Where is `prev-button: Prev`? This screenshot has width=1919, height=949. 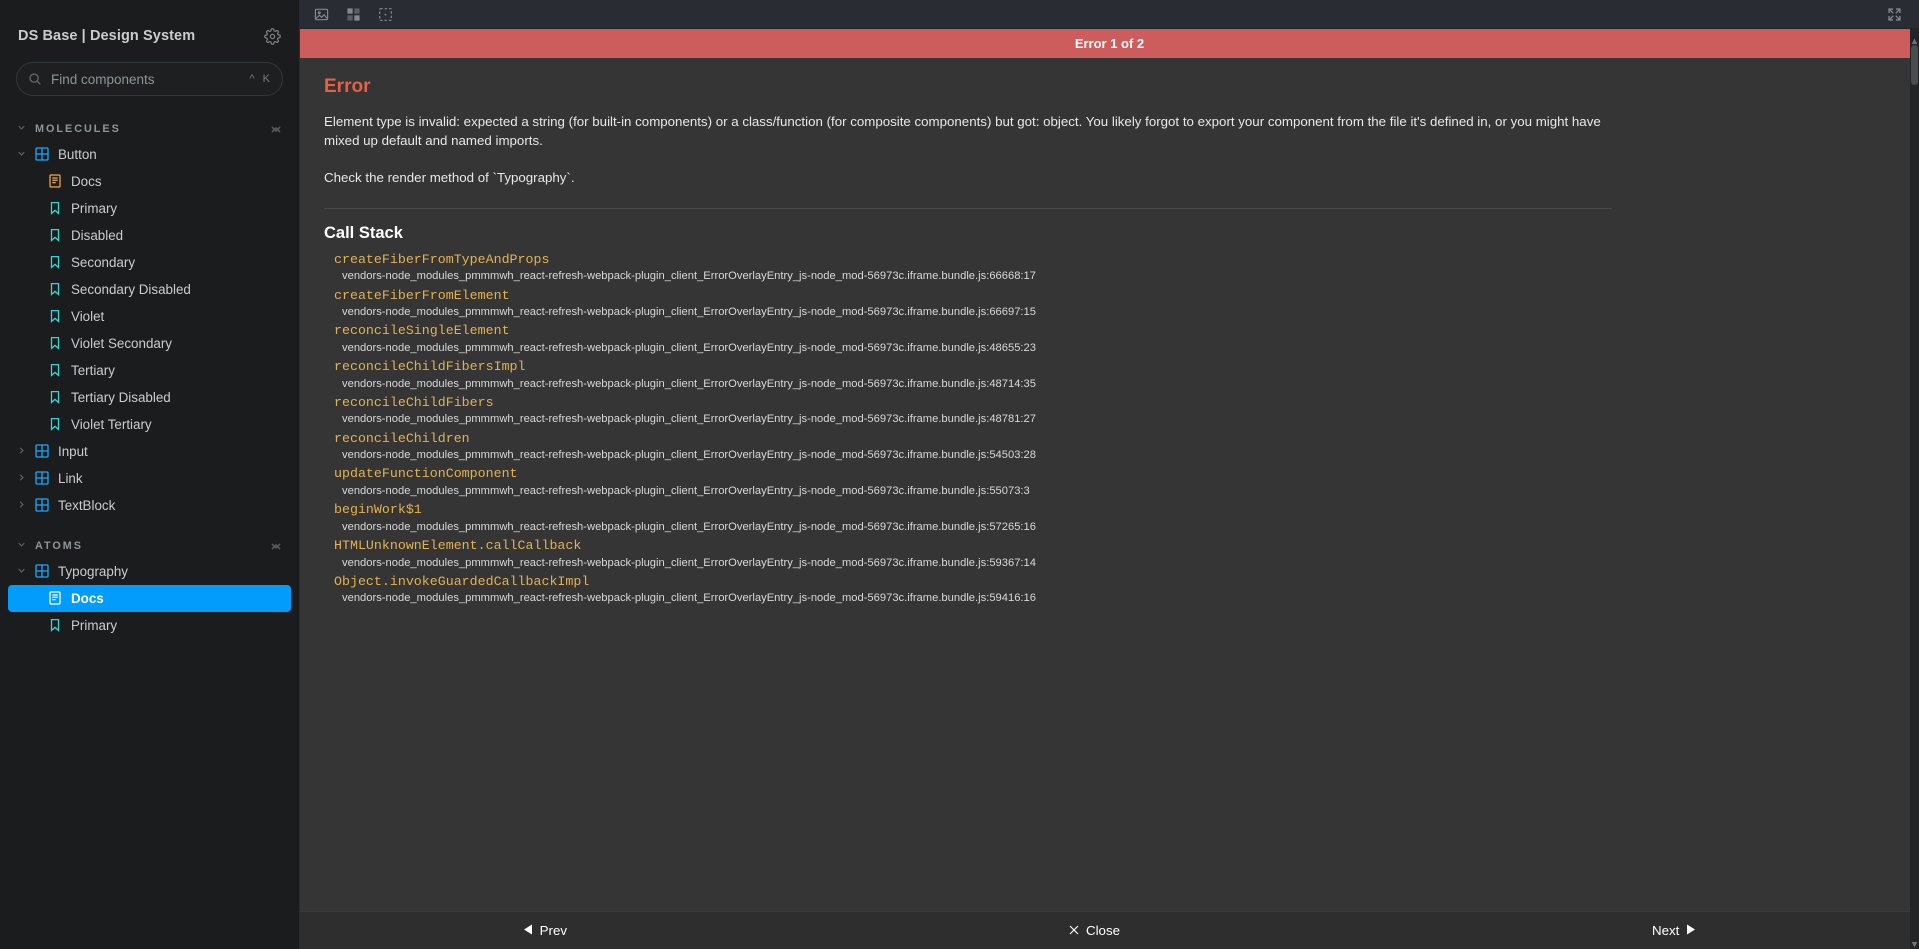 prev-button: Prev is located at coordinates (545, 930).